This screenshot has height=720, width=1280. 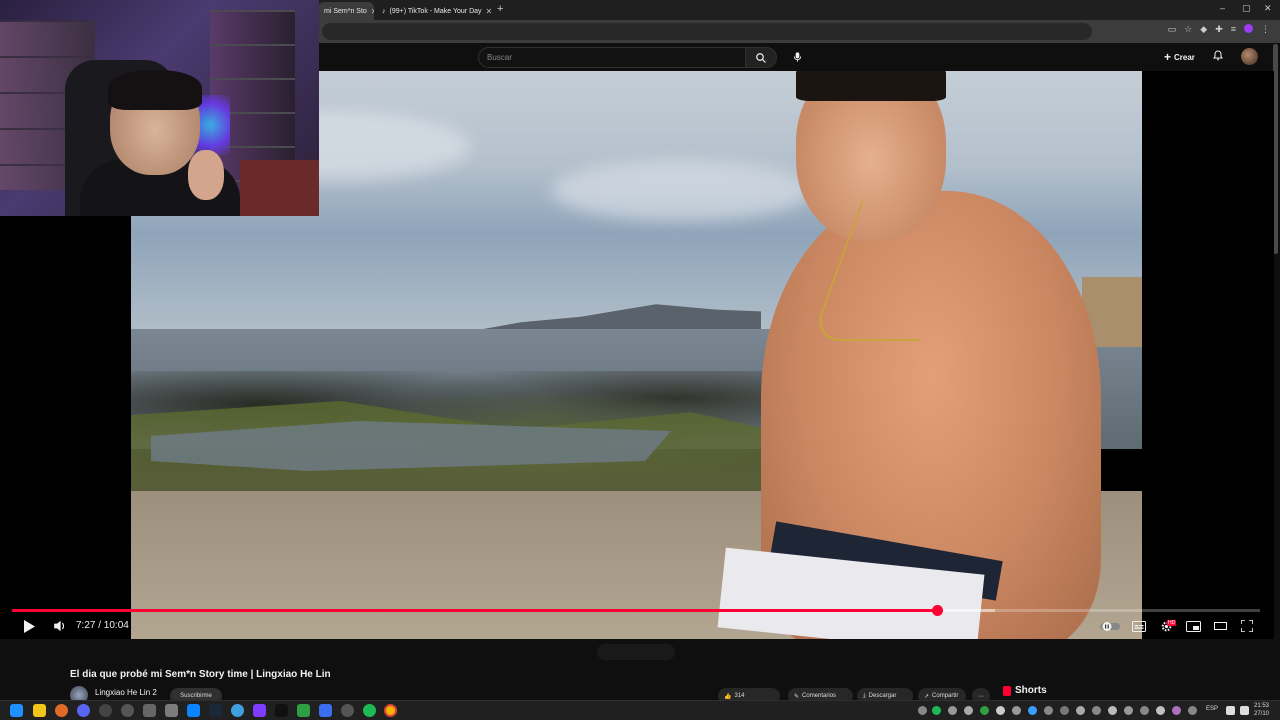 What do you see at coordinates (215, 710) in the screenshot?
I see `steam-icon` at bounding box center [215, 710].